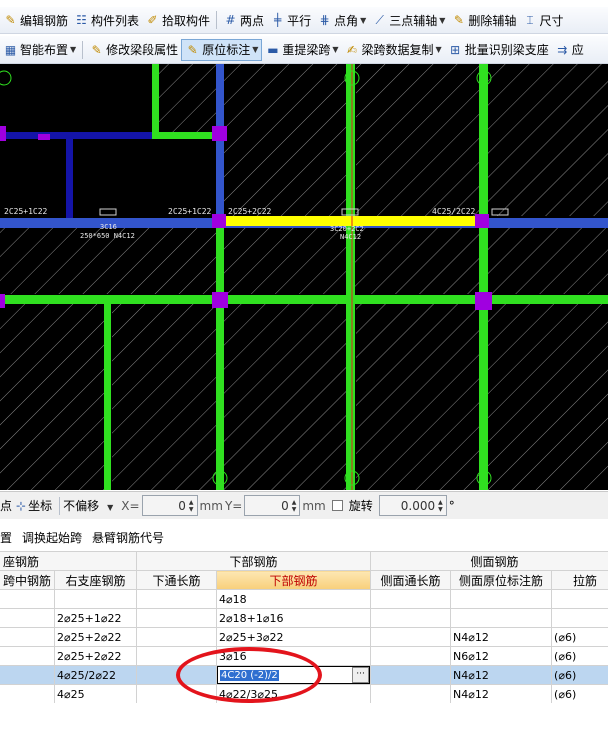  Describe the element at coordinates (96, 49) in the screenshot. I see `modify-beam-icon: ✎` at that location.